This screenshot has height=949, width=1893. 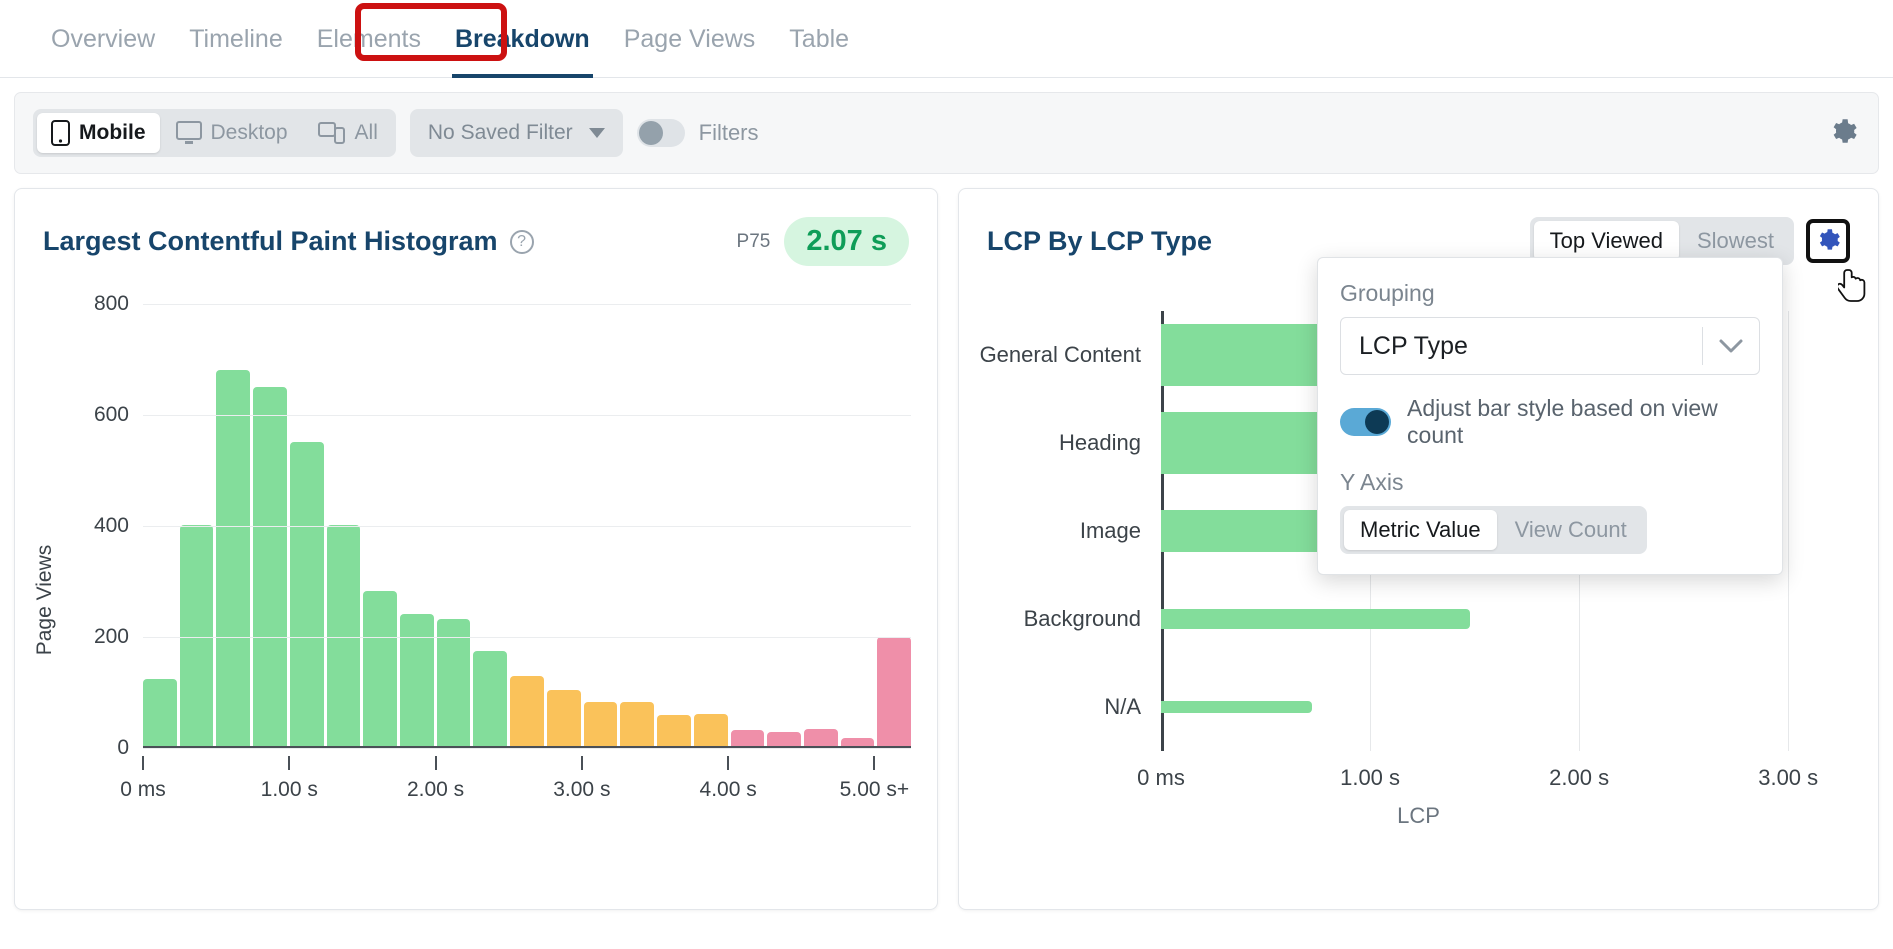 I want to click on histogram-y-tick: 800, so click(x=111, y=303).